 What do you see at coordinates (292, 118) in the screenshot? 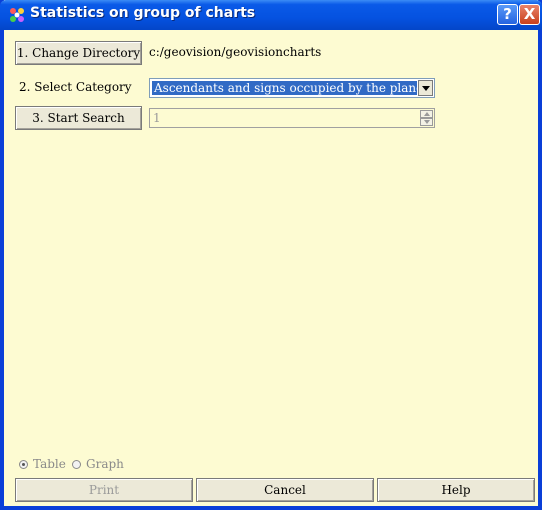
I see `search-spinner: 1` at bounding box center [292, 118].